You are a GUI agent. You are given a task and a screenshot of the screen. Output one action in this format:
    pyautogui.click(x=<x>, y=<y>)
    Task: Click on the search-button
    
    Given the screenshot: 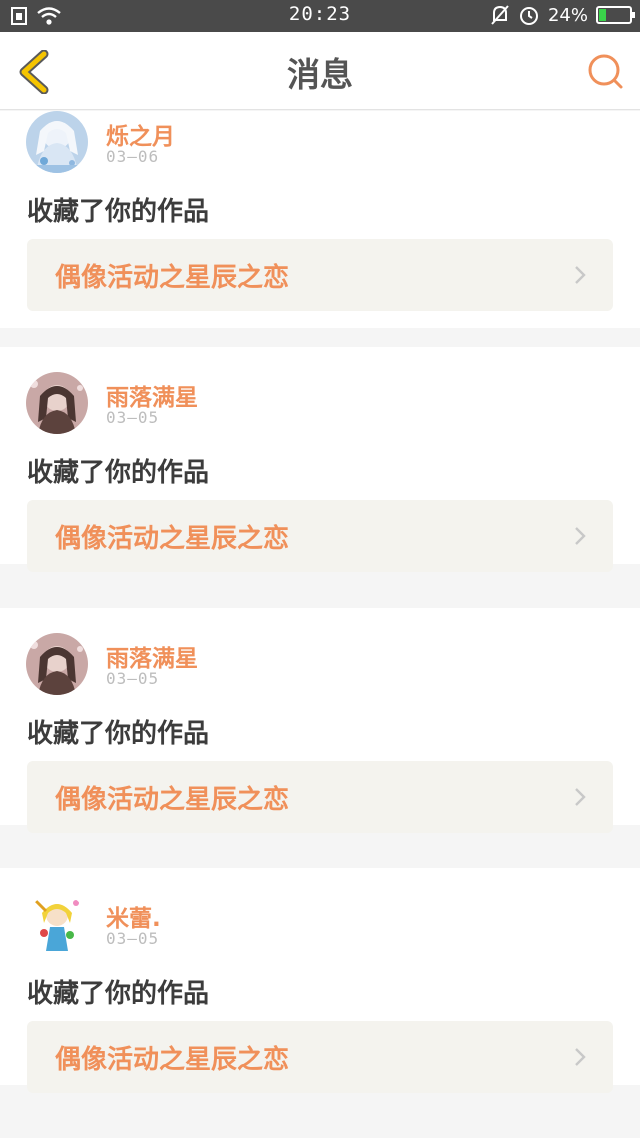 What is the action you would take?
    pyautogui.click(x=606, y=72)
    